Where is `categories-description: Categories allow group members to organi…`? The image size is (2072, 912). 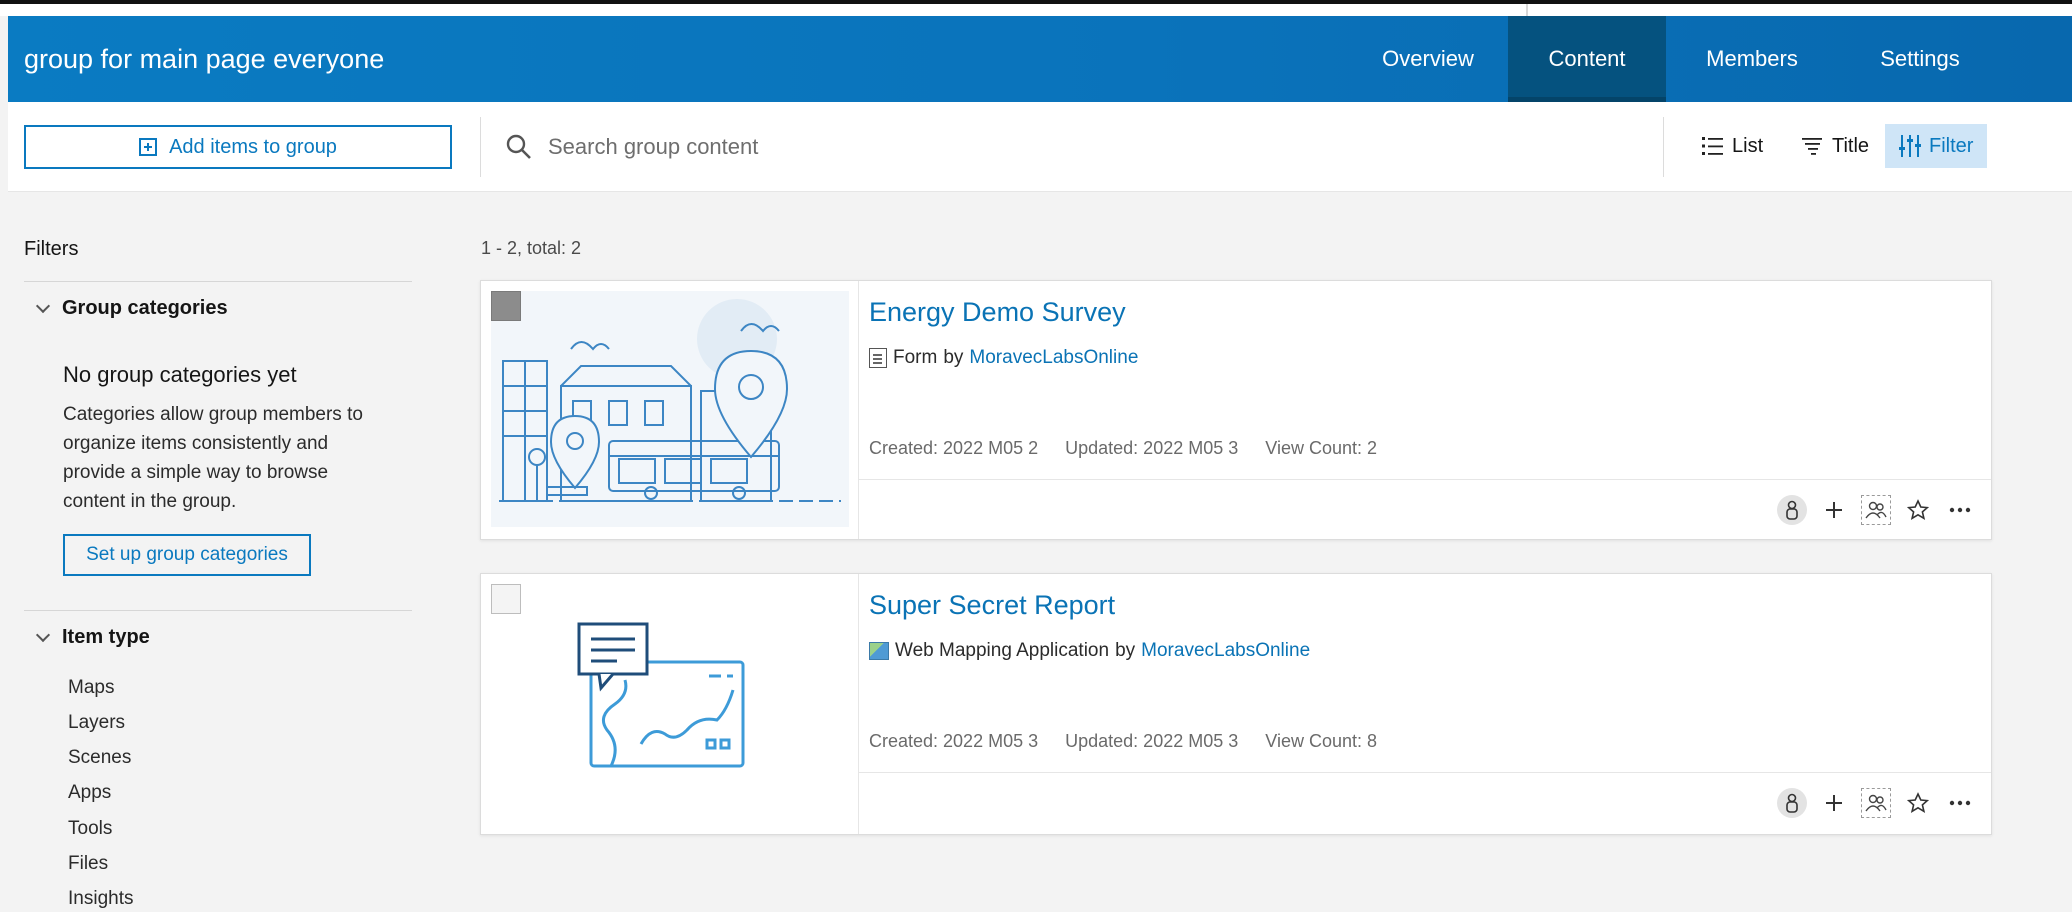
categories-description: Categories allow group members to organi… is located at coordinates (213, 458).